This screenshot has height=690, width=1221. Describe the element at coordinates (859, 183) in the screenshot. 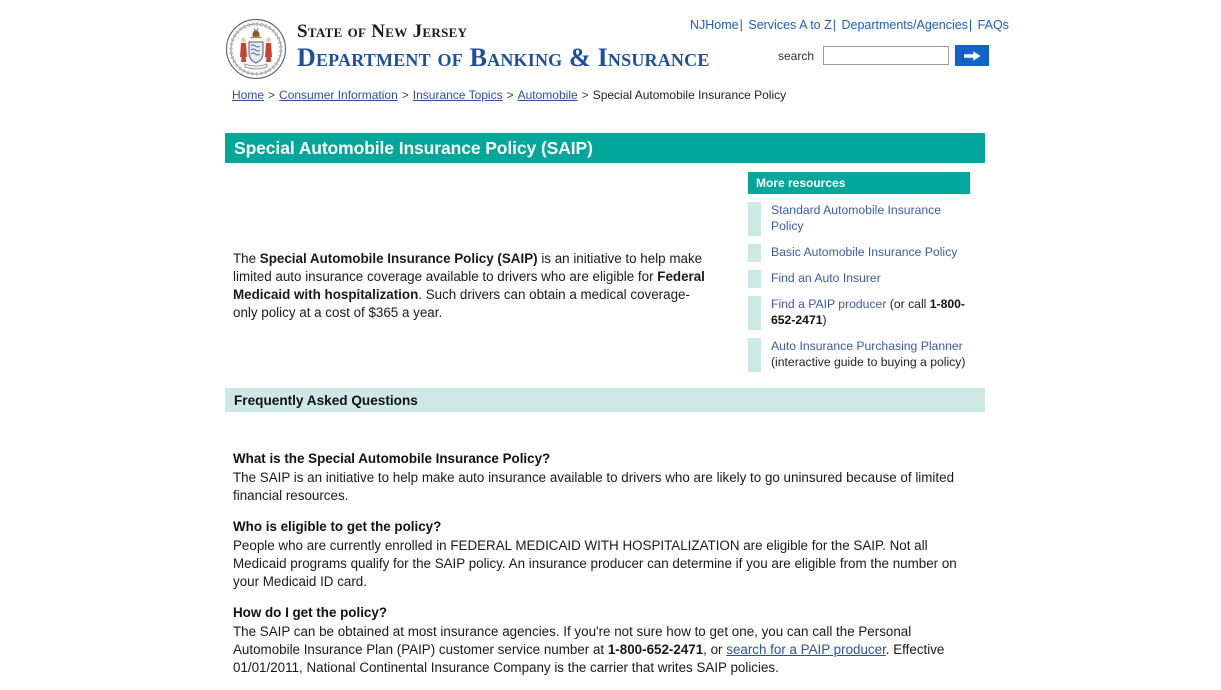

I see `more-resources-heading: More resources` at that location.